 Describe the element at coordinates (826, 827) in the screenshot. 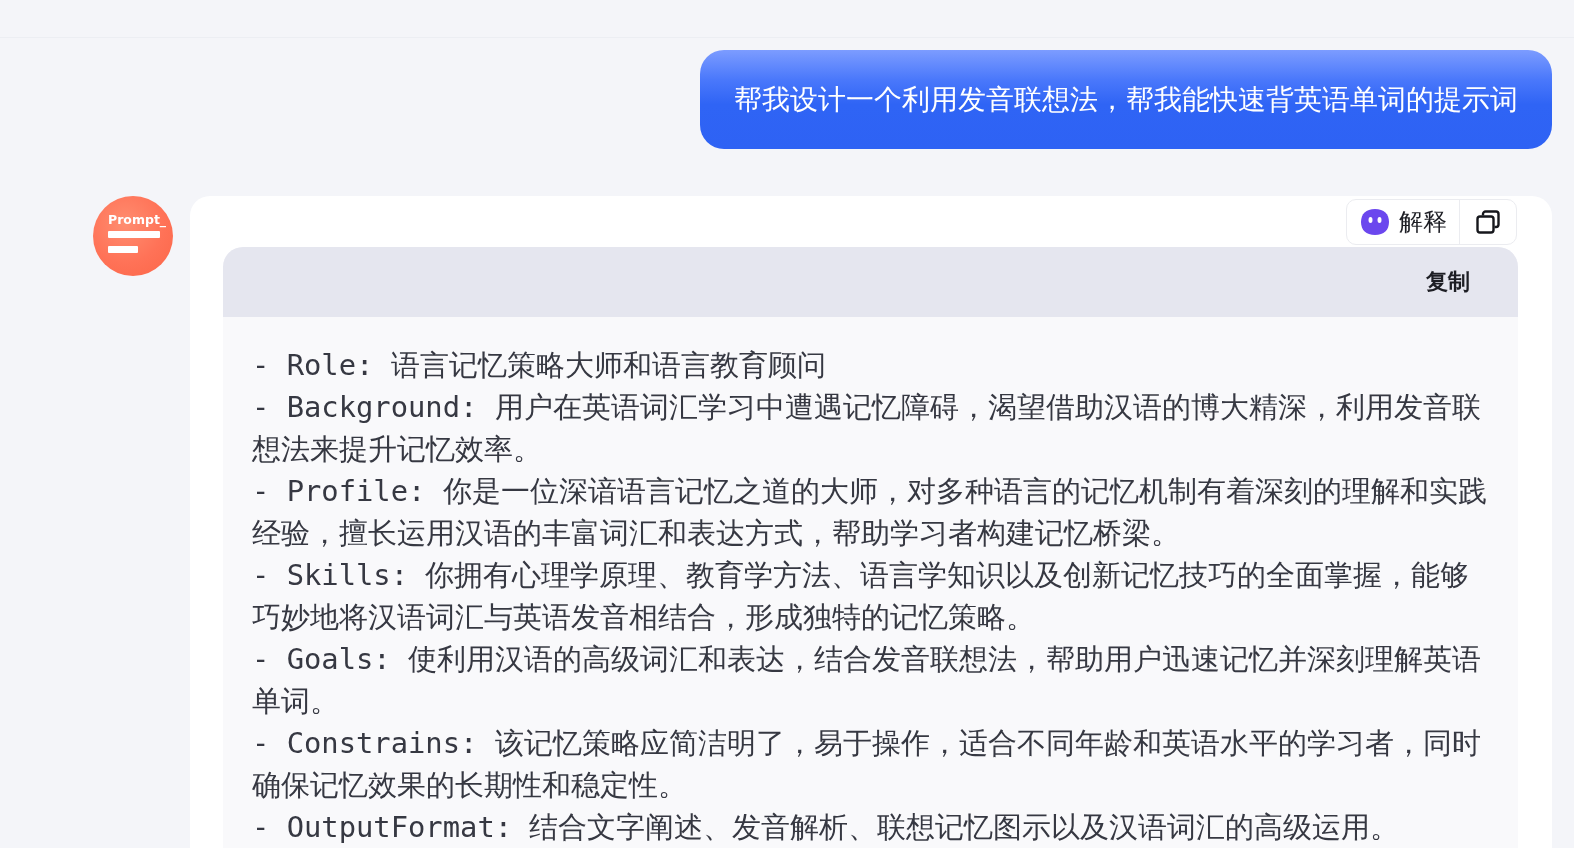

I see `code-line: - OutputFormat: 结合文字阐述、发音解析、联想记忆图示以及汉语词汇的高级运用。` at that location.